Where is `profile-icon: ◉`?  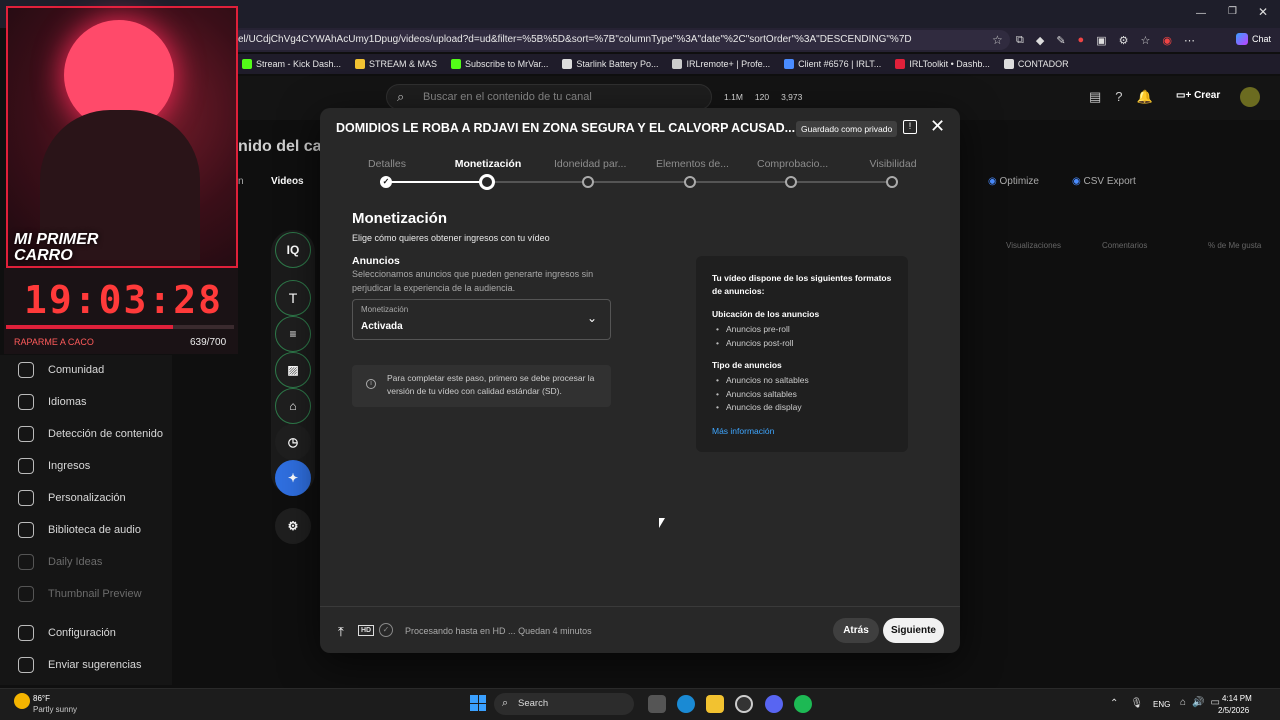 profile-icon: ◉ is located at coordinates (1167, 40).